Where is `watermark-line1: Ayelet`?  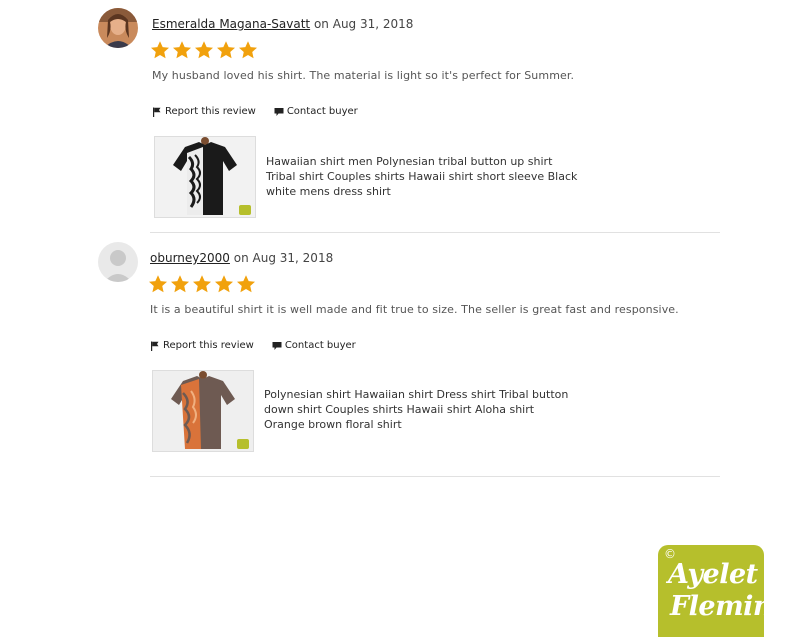 watermark-line1: Ayelet is located at coordinates (713, 574).